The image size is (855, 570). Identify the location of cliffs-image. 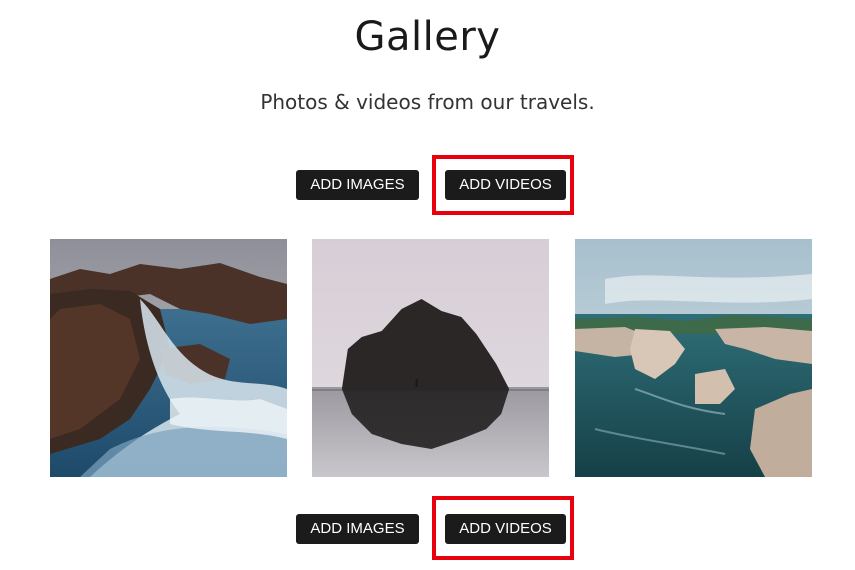
(693, 358).